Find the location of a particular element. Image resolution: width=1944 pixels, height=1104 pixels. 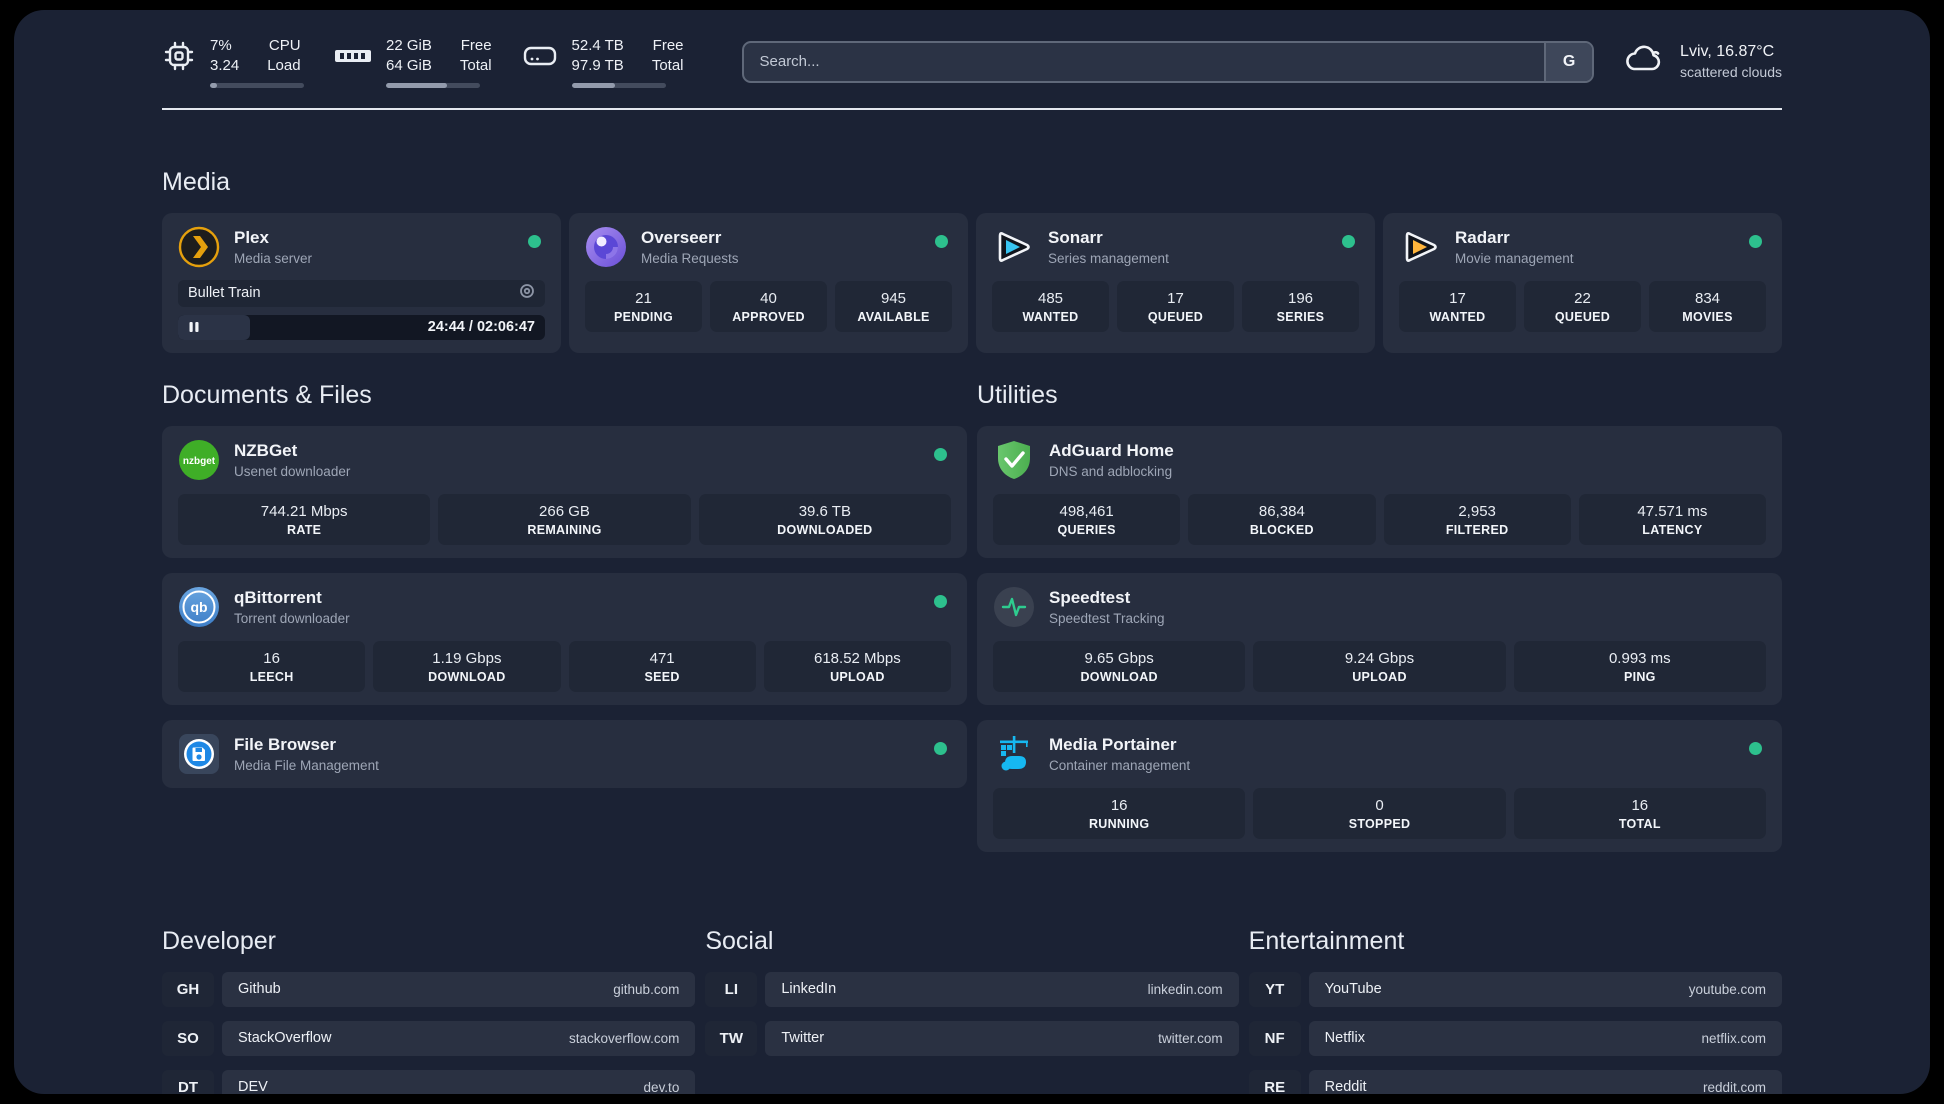

app-subtitle: Media server is located at coordinates (273, 258).